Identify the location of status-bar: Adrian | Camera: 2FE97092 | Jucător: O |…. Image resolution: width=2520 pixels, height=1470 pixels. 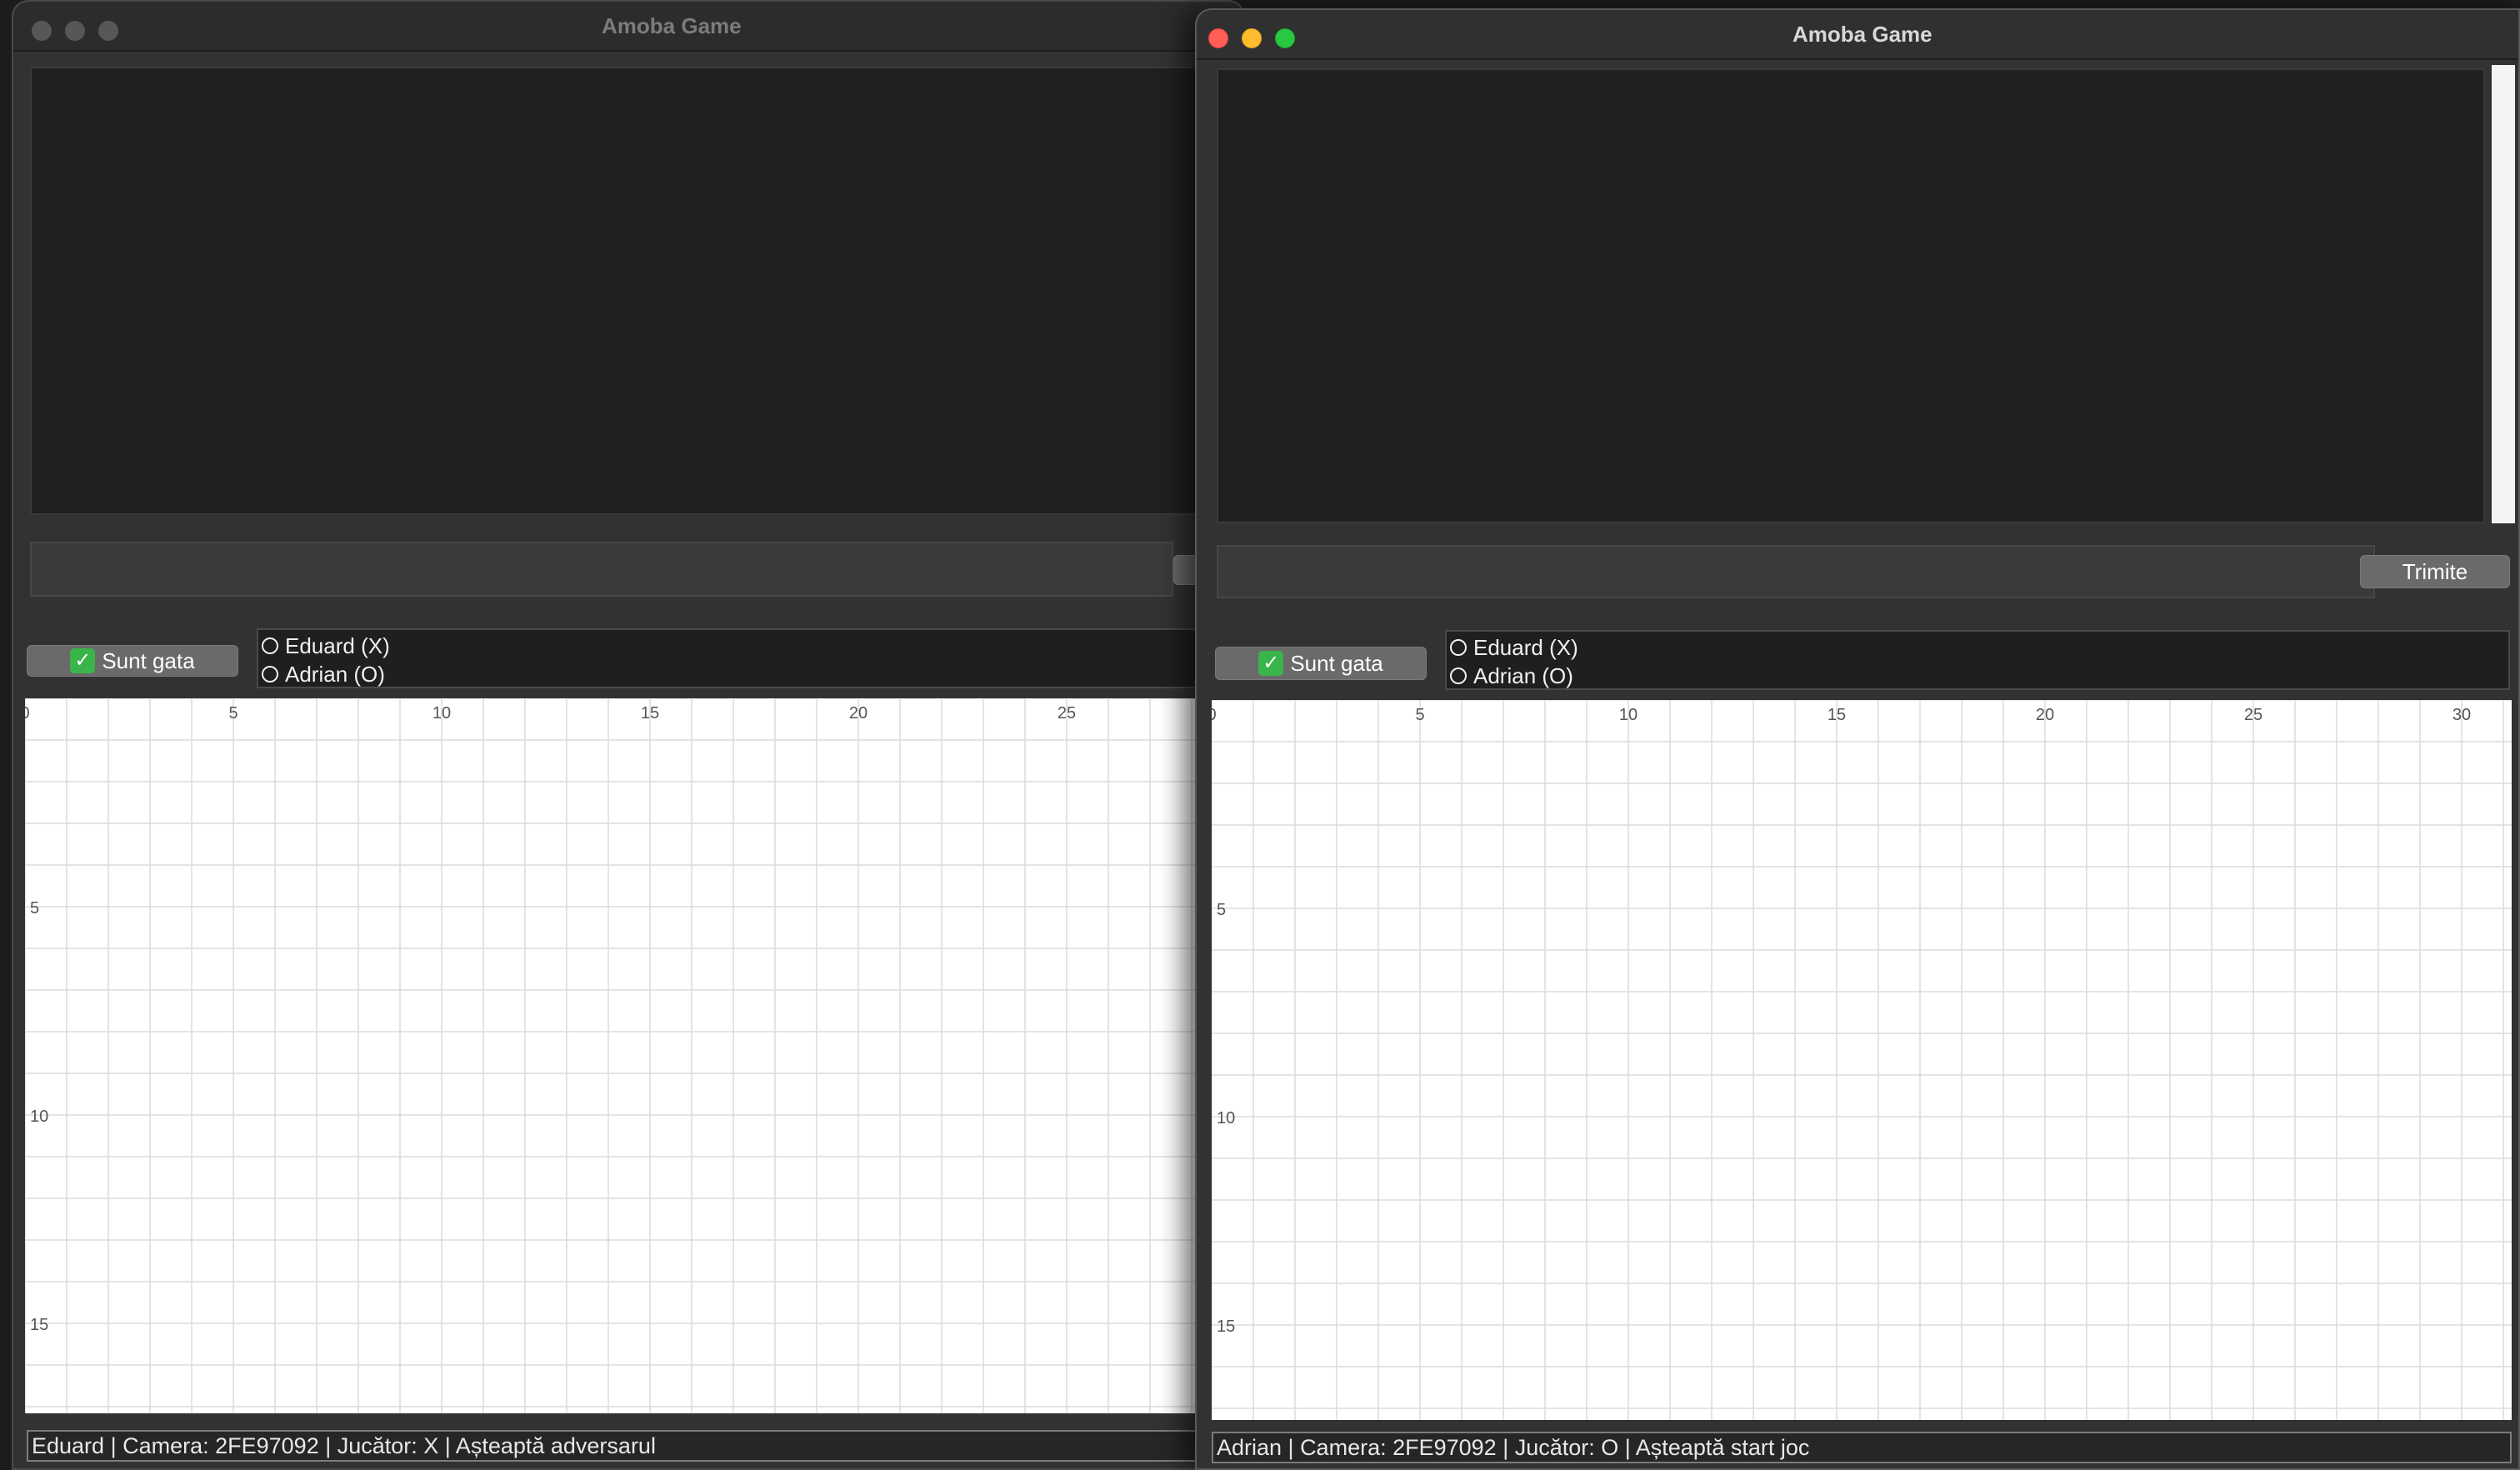
(1862, 1447).